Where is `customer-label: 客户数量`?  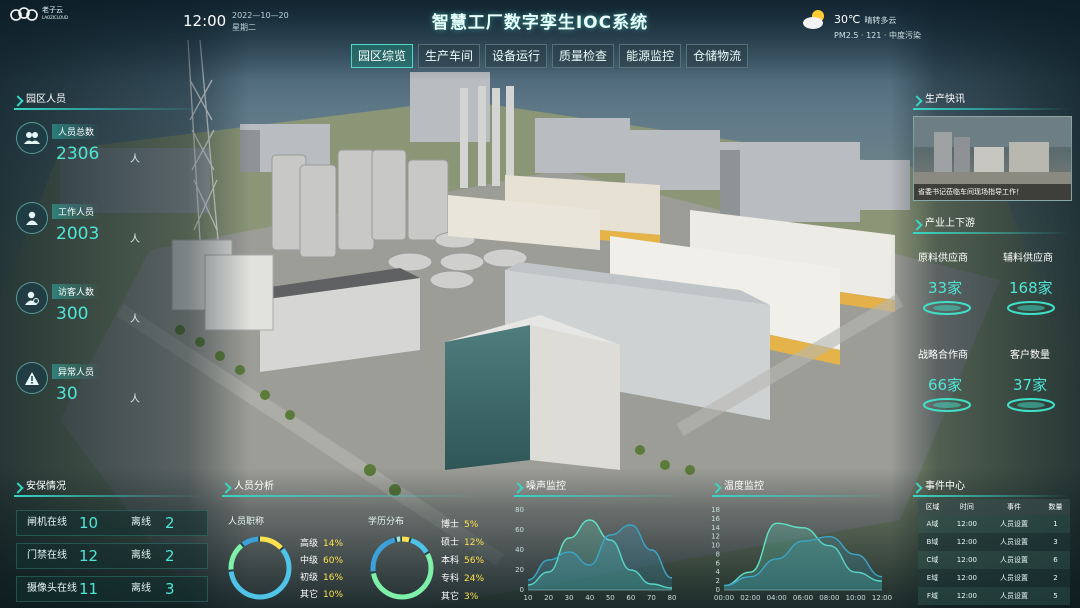
customer-label: 客户数量 is located at coordinates (1030, 355).